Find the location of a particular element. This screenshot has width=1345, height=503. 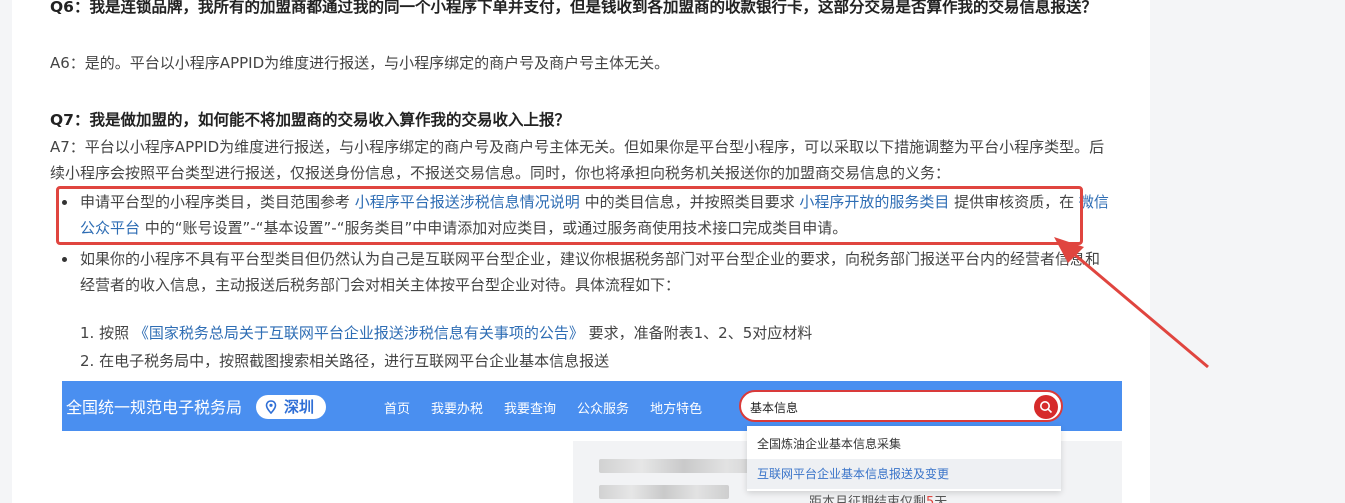

step-1-prefix: 1. 按照 is located at coordinates (107, 333).